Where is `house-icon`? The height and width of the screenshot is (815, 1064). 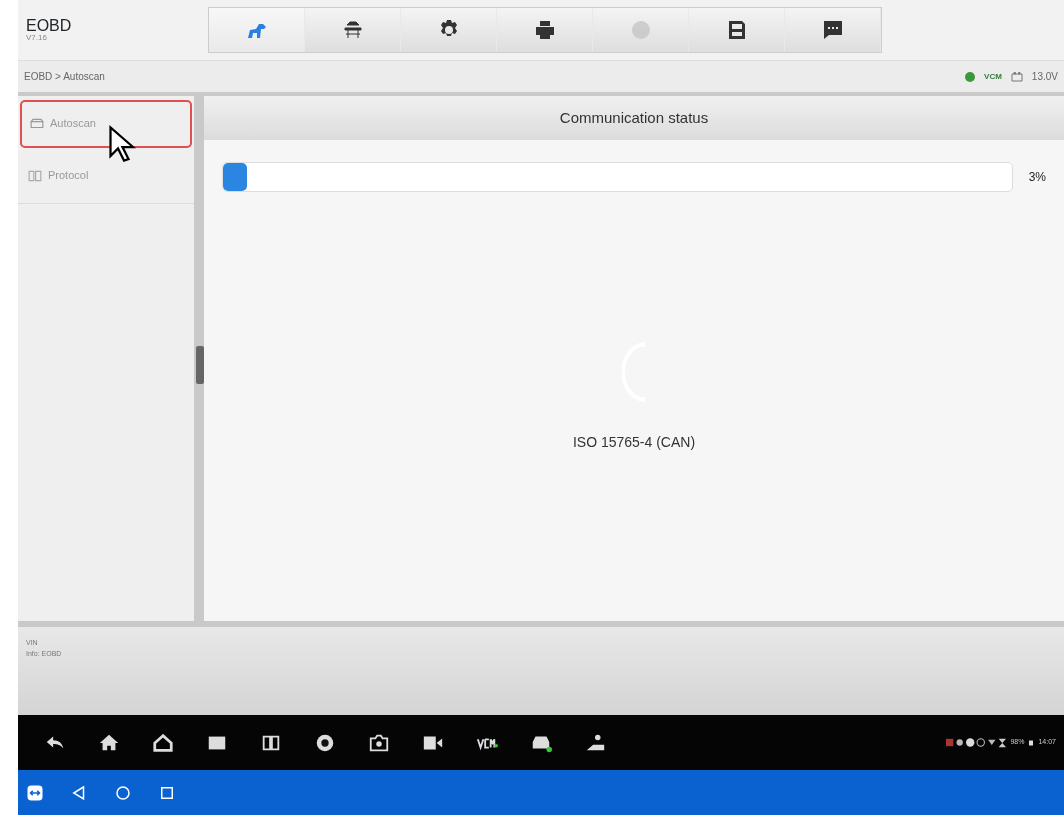
house-icon is located at coordinates (163, 742).